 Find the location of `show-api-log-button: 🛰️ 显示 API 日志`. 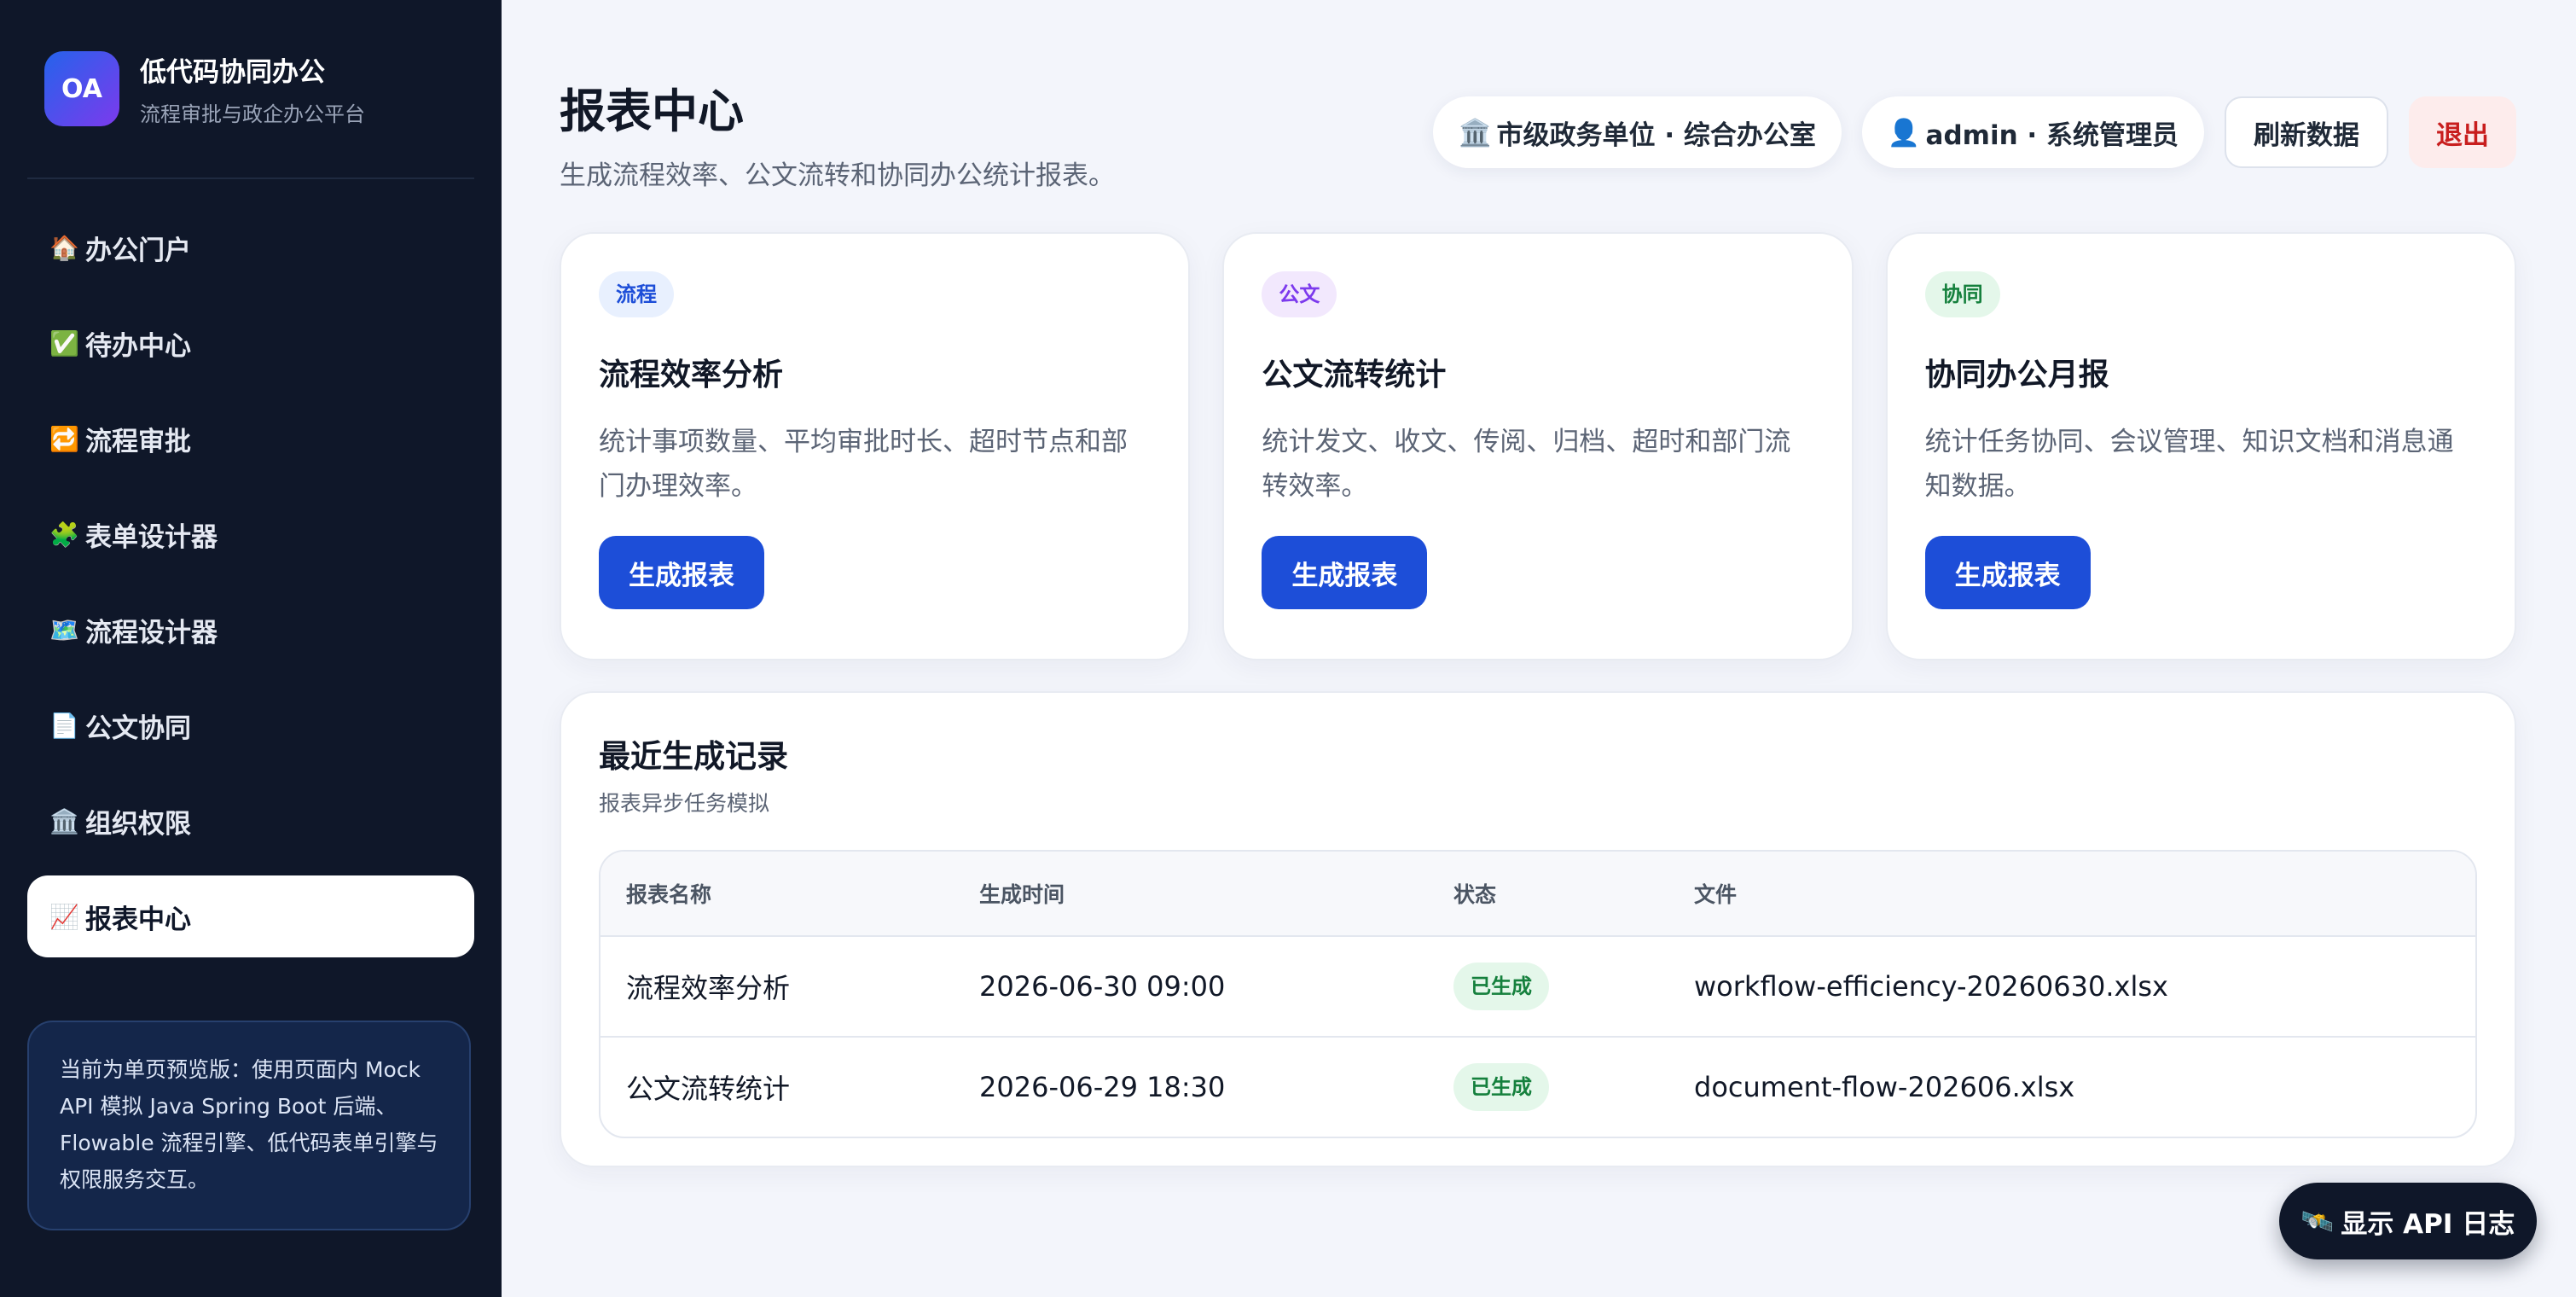

show-api-log-button: 🛰️ 显示 API 日志 is located at coordinates (2408, 1221).